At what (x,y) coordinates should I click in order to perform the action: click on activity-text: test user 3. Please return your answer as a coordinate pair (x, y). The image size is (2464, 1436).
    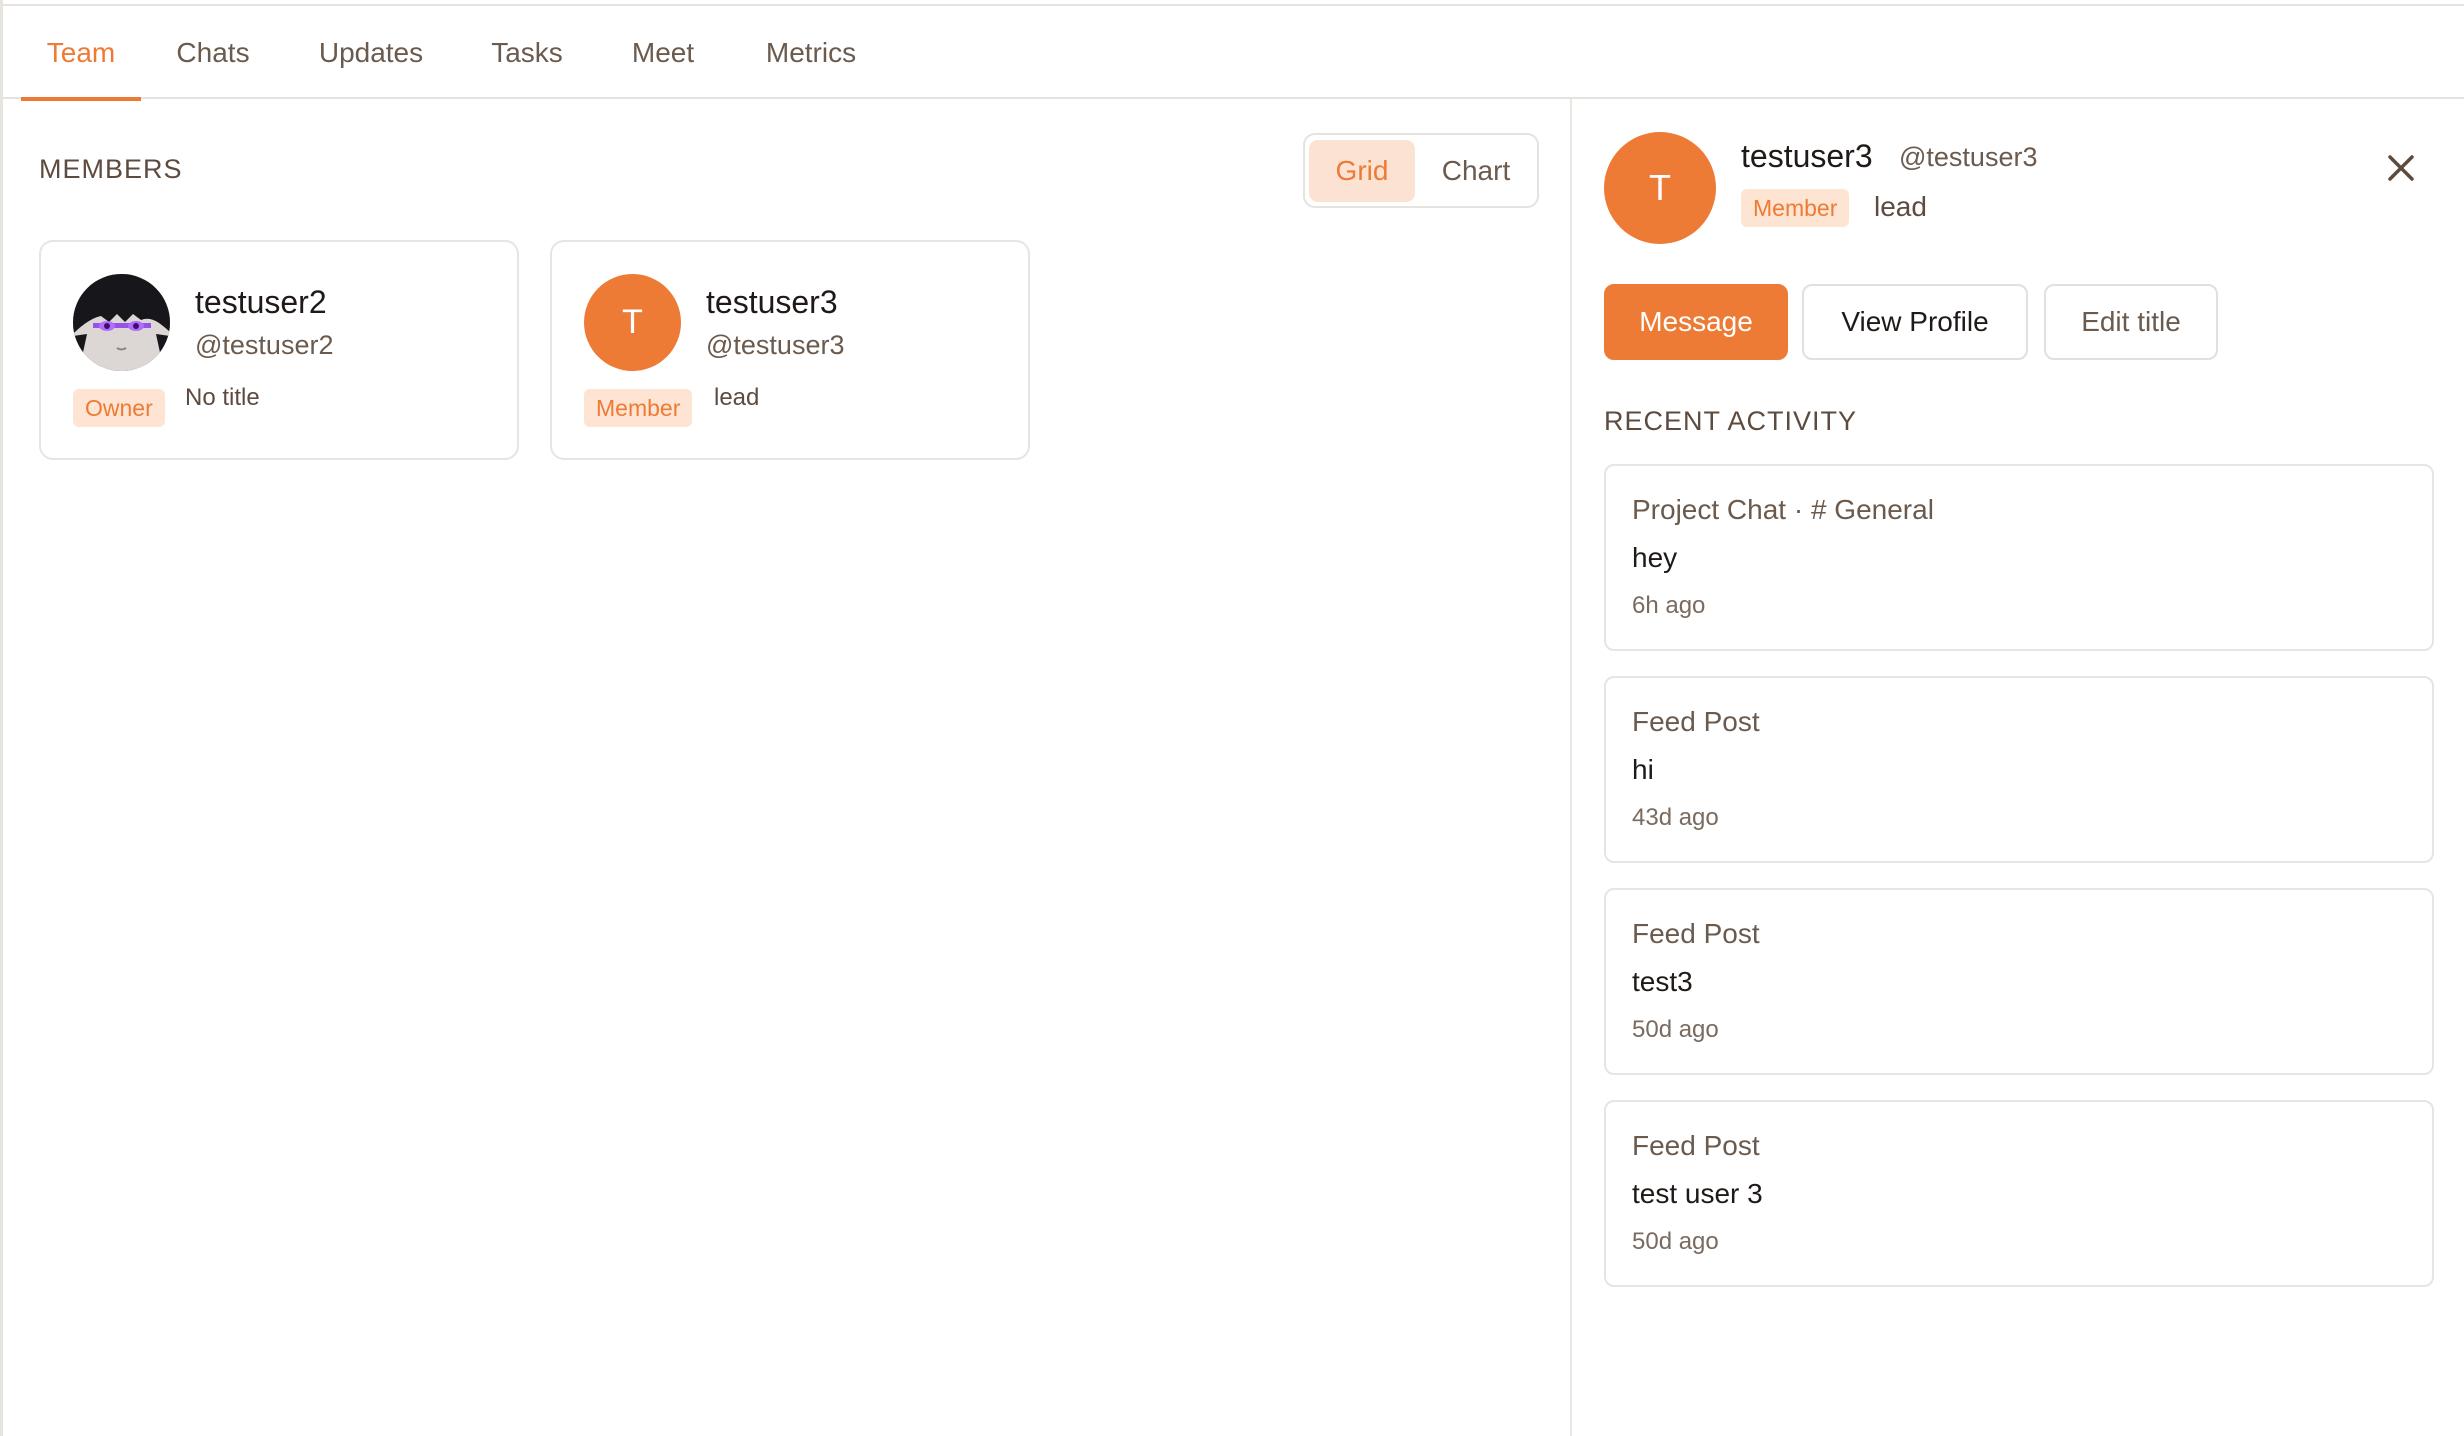
    Looking at the image, I should click on (1697, 1193).